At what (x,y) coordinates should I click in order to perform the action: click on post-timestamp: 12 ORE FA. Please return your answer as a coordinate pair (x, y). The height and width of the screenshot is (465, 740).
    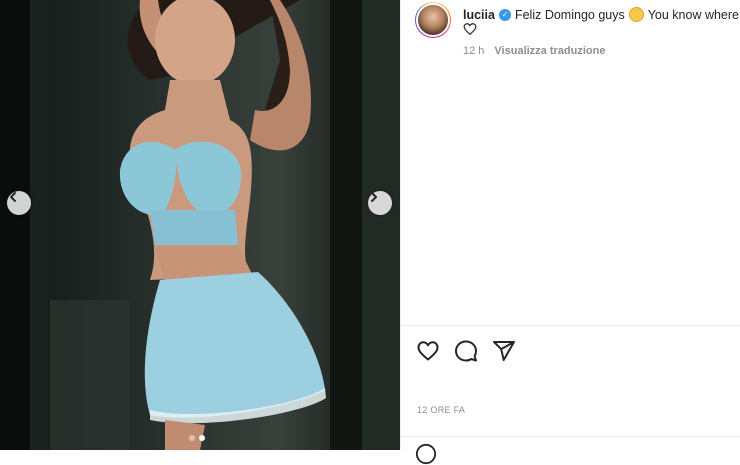
    Looking at the image, I should click on (441, 410).